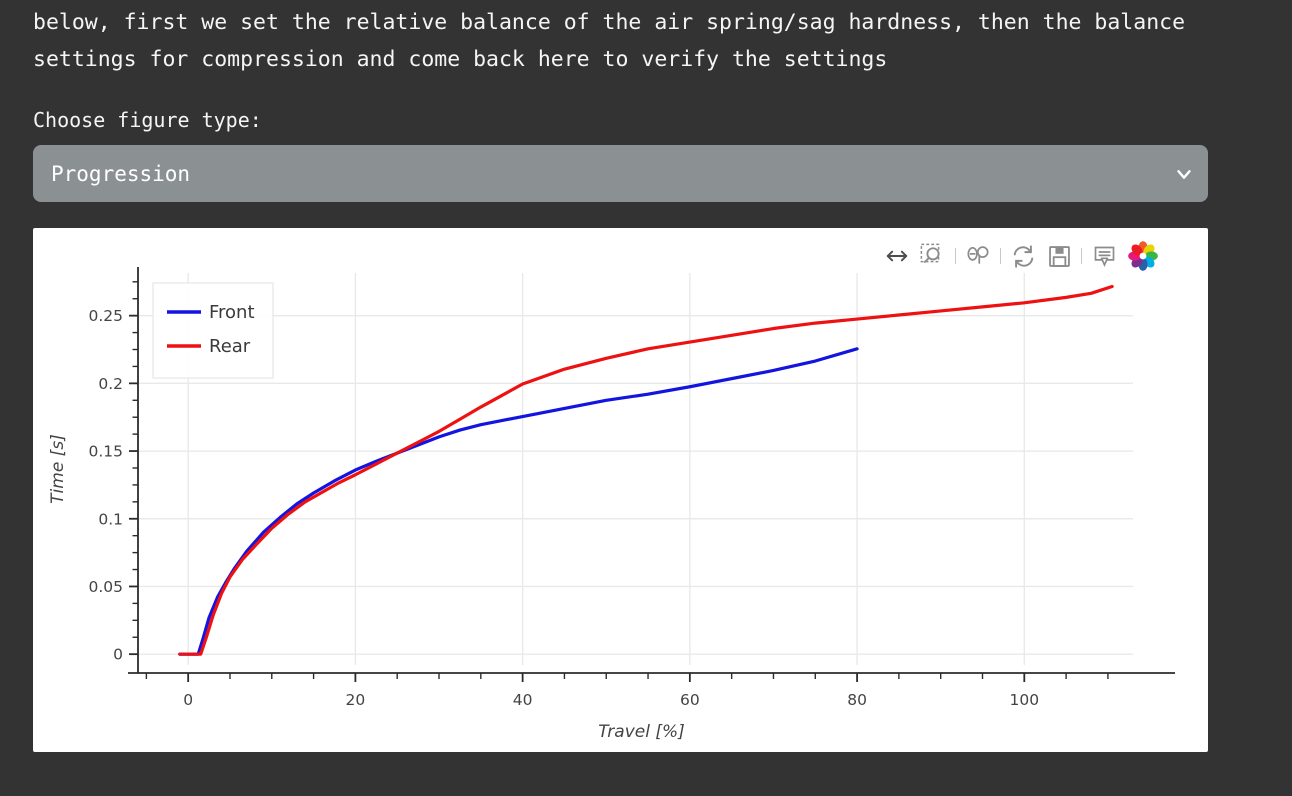 The height and width of the screenshot is (796, 1292). Describe the element at coordinates (118, 655) in the screenshot. I see `y-tick-label: 0` at that location.